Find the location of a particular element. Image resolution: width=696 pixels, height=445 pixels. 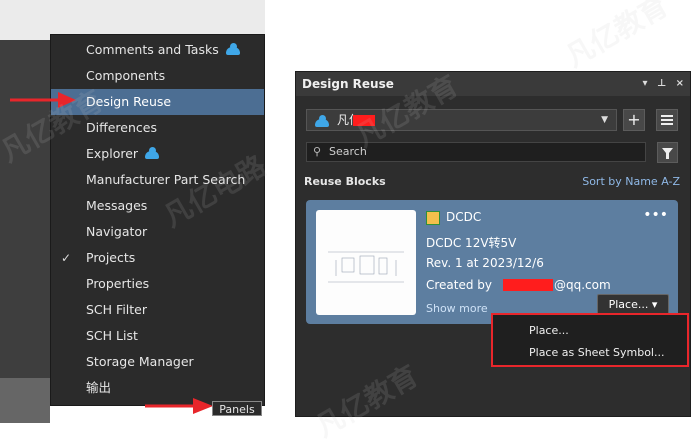

more-options-icon: ••• is located at coordinates (655, 215).